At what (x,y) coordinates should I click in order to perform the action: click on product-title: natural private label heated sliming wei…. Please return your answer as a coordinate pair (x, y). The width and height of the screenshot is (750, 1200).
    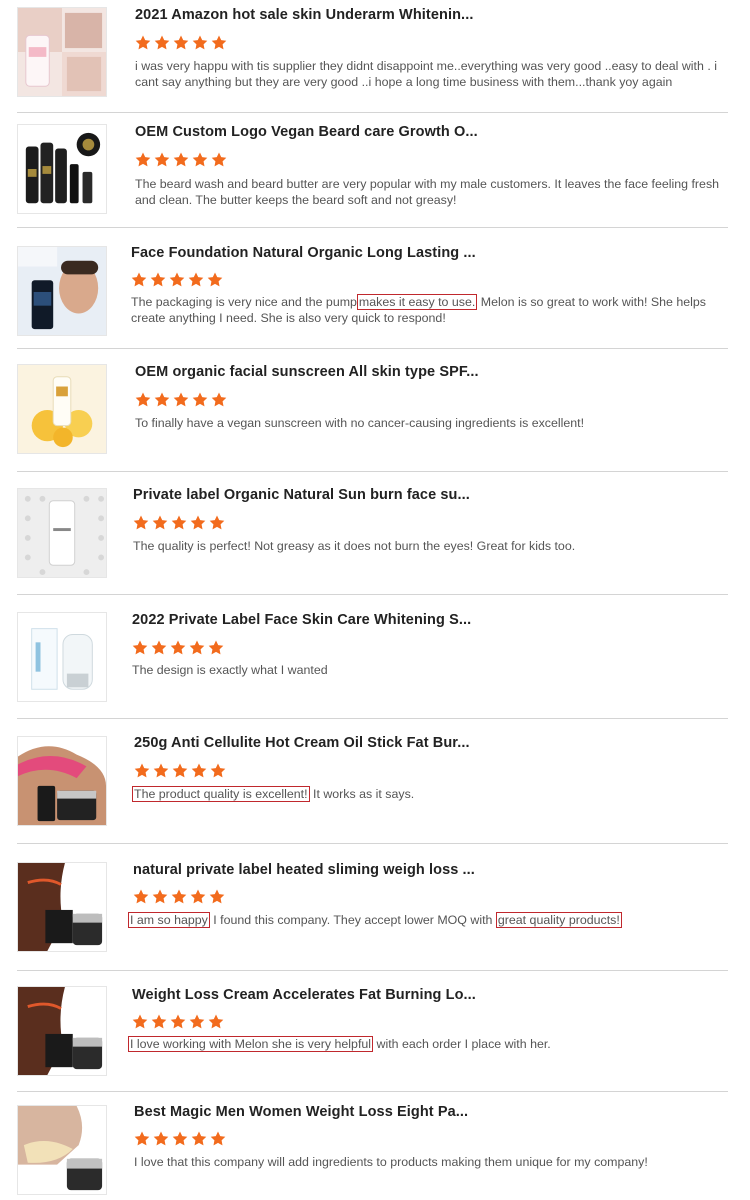
    Looking at the image, I should click on (304, 870).